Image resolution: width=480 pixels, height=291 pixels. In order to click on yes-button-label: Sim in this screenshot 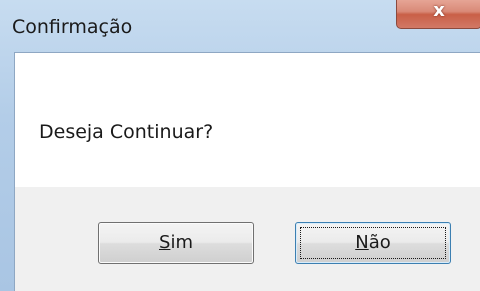, I will do `click(176, 242)`.